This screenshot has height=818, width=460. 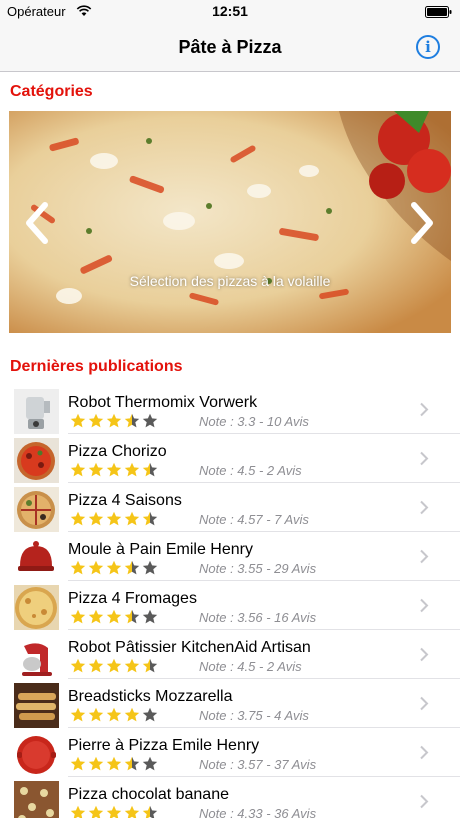 I want to click on thumbnail-pizza-stone, so click(x=36, y=754).